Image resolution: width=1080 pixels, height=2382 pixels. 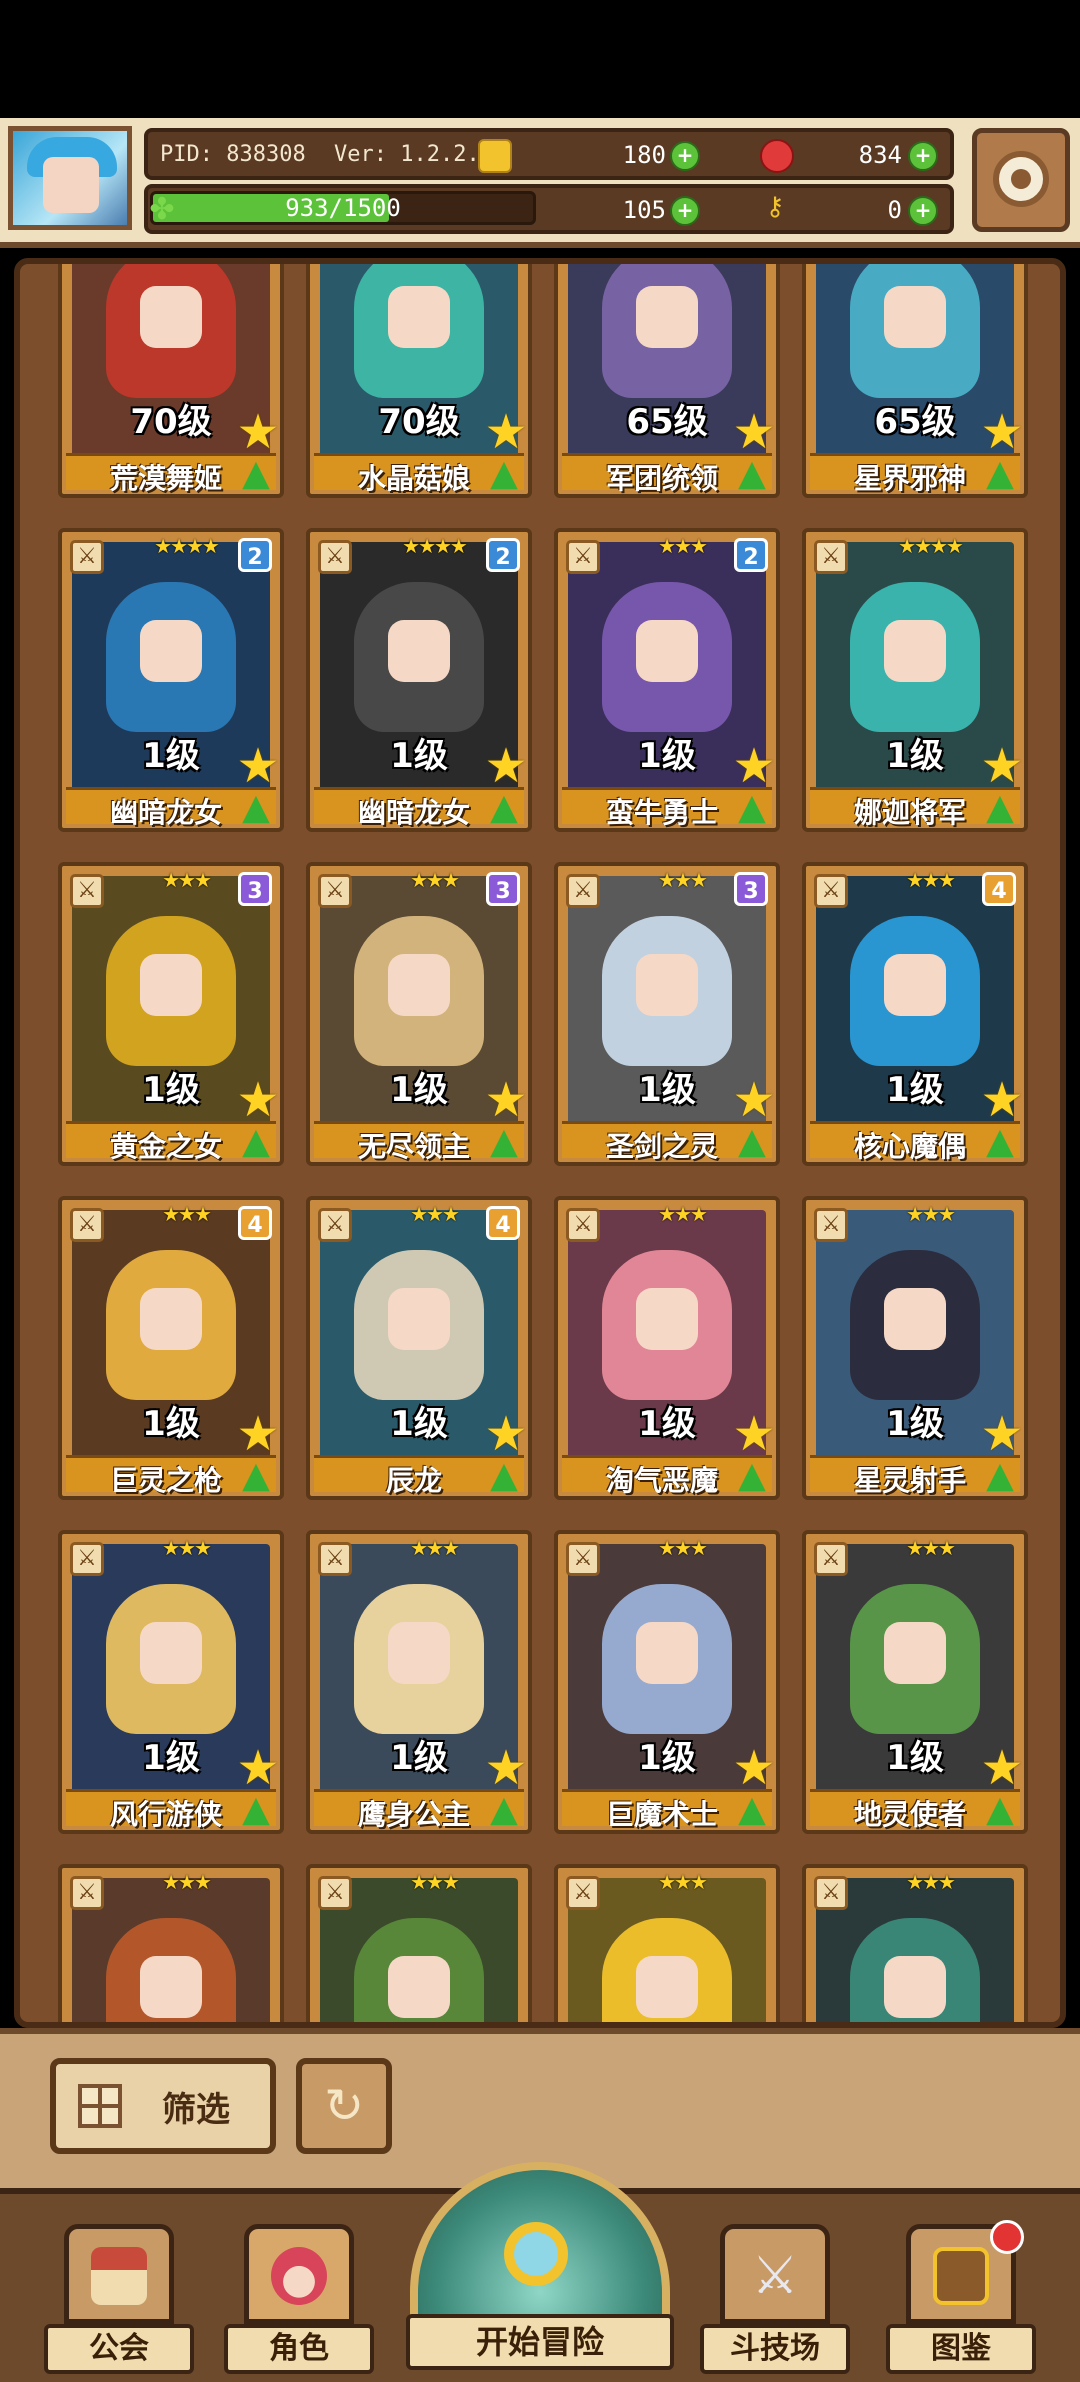 I want to click on character-card: ⚔ ★★★ 4 1级 核心魔偶 ★ ▲, so click(x=915, y=1014).